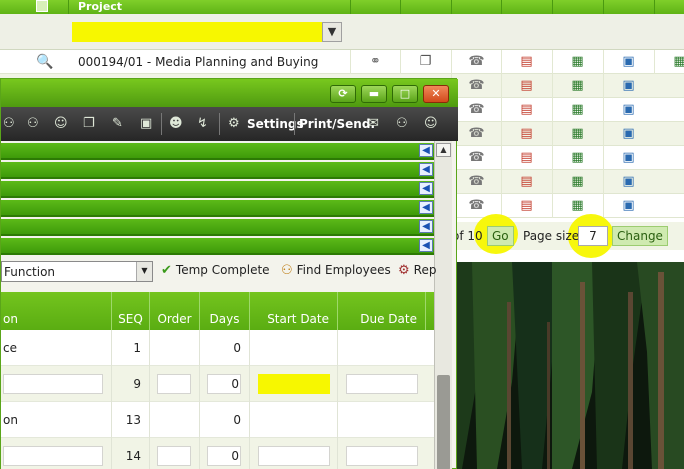  What do you see at coordinates (215, 270) in the screenshot?
I see `temp-complete-button: ✔ Temp Complete` at bounding box center [215, 270].